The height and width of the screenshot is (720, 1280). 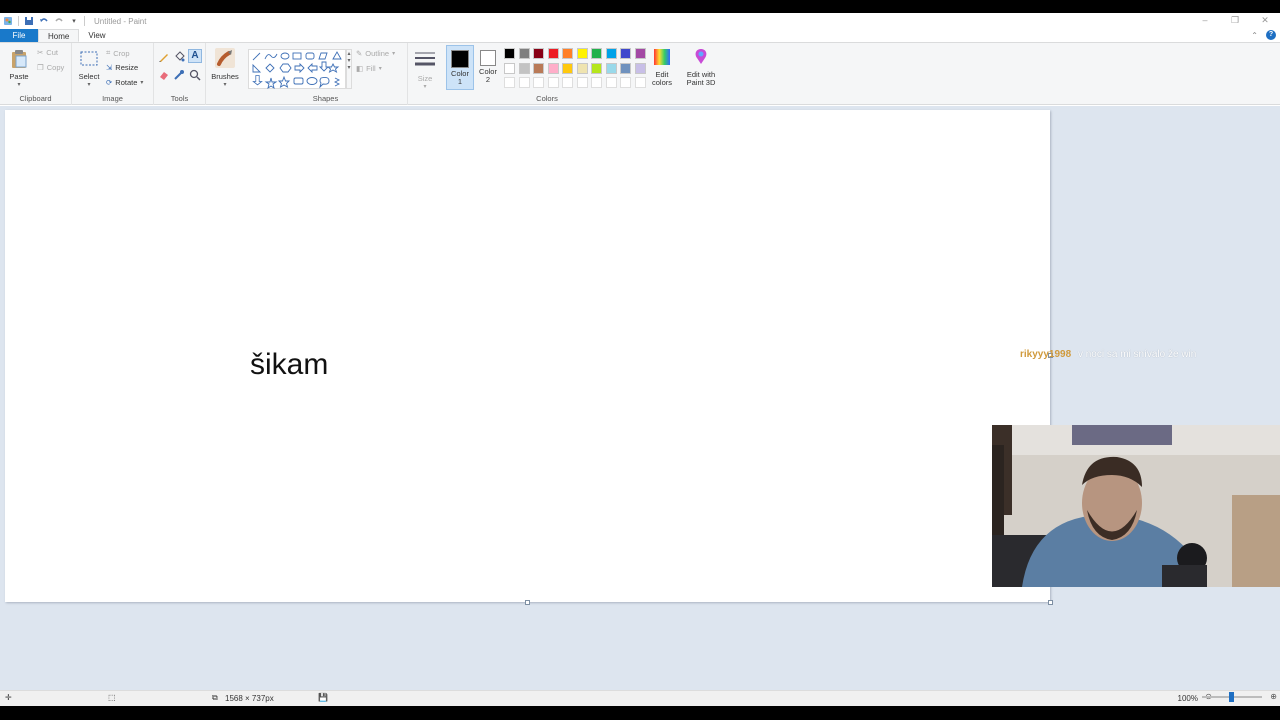 I want to click on brushes-button: Brushes ▾, so click(x=225, y=68).